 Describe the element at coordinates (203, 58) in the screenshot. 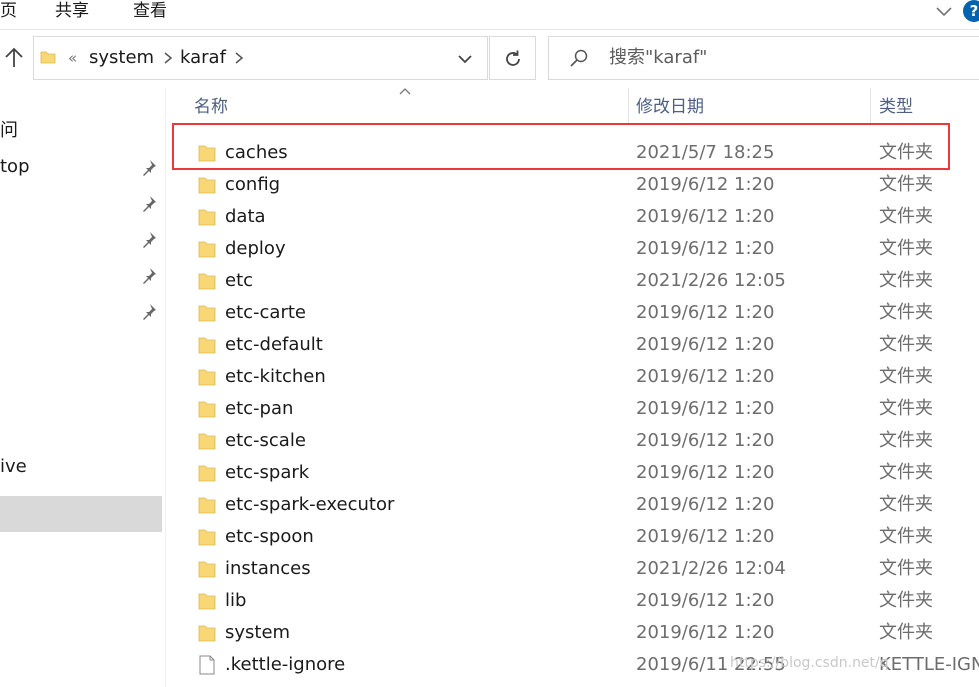

I see `breadcrumb-karaf: karaf` at that location.